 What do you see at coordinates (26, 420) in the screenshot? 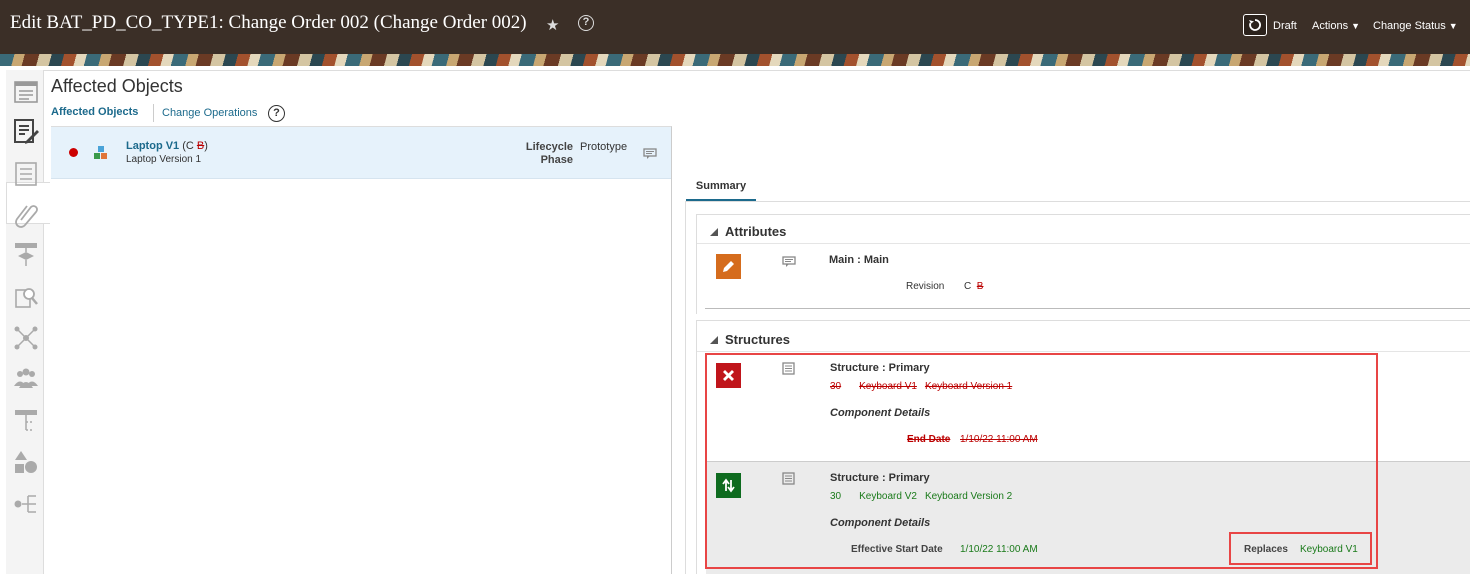
I see `hierarchy-icon` at bounding box center [26, 420].